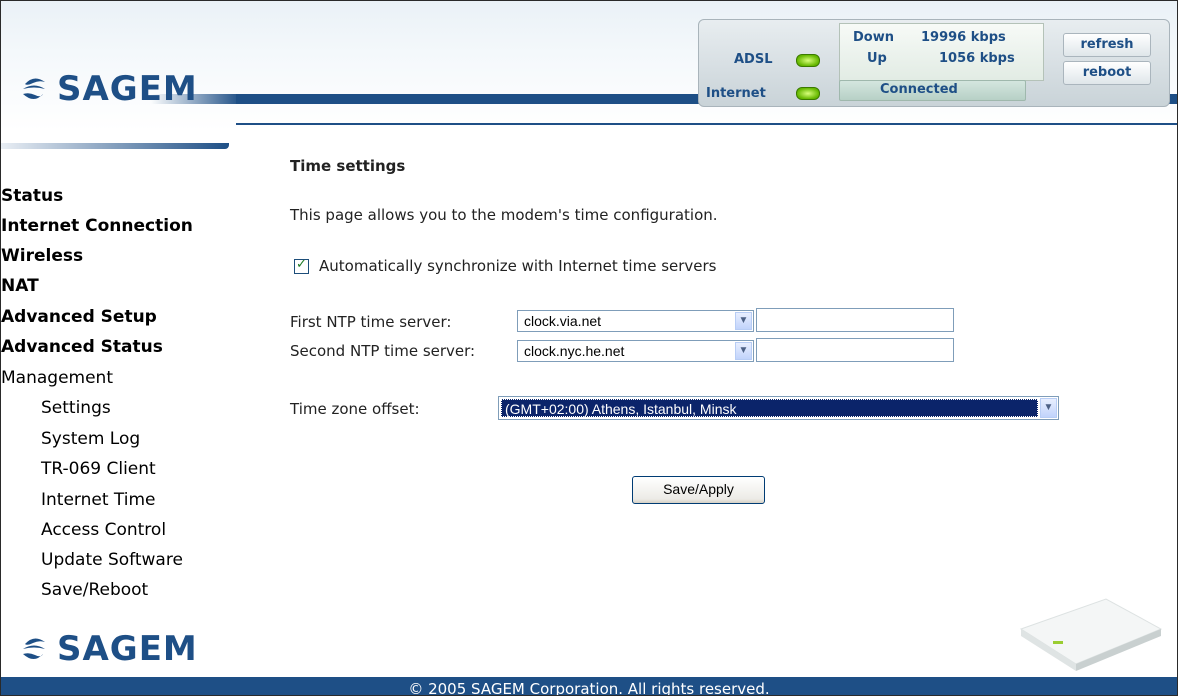 The height and width of the screenshot is (696, 1178). What do you see at coordinates (855, 320) in the screenshot?
I see `ntp1-other-input` at bounding box center [855, 320].